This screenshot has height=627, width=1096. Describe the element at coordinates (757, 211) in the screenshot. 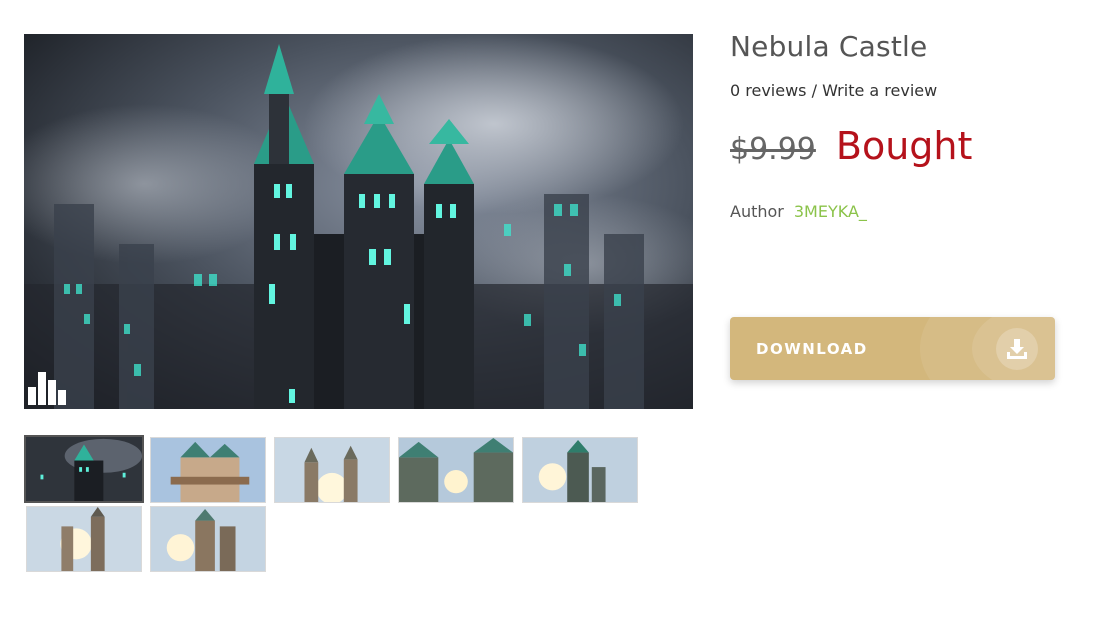

I see `author-label: Author` at that location.